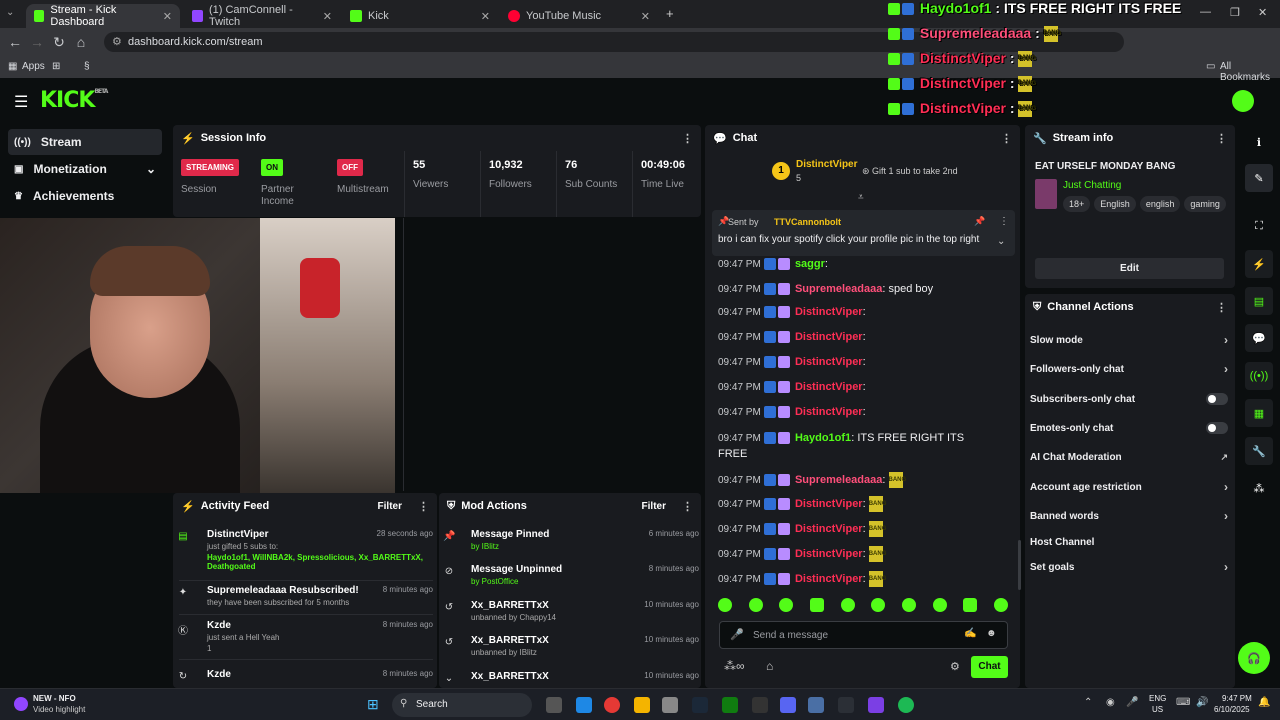 The width and height of the screenshot is (1280, 720). I want to click on channel-action-set-goals: Set goals ›, so click(1129, 567).